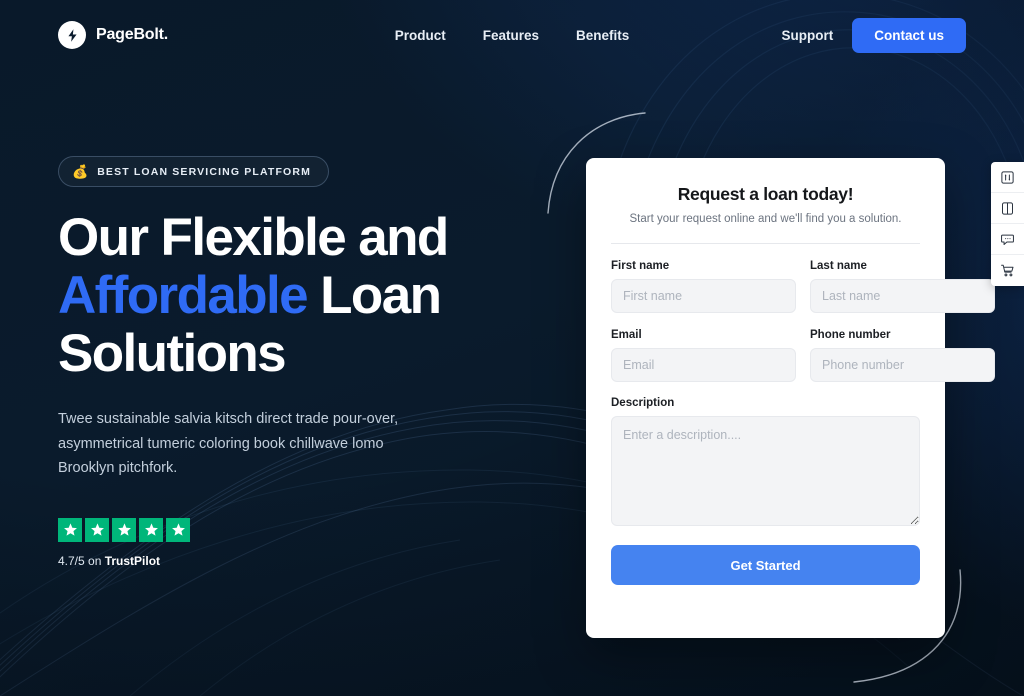 This screenshot has height=696, width=1024. What do you see at coordinates (132, 34) in the screenshot?
I see `brand-name: PageBolt.` at bounding box center [132, 34].